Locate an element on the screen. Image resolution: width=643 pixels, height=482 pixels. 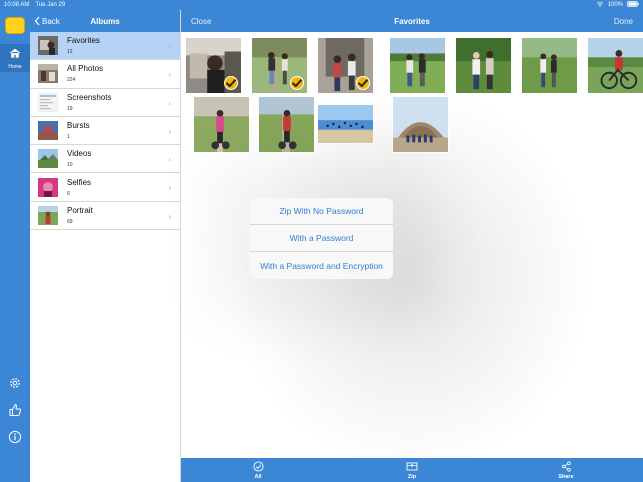
status-time: 10:08 AM is located at coordinates (17, 5).